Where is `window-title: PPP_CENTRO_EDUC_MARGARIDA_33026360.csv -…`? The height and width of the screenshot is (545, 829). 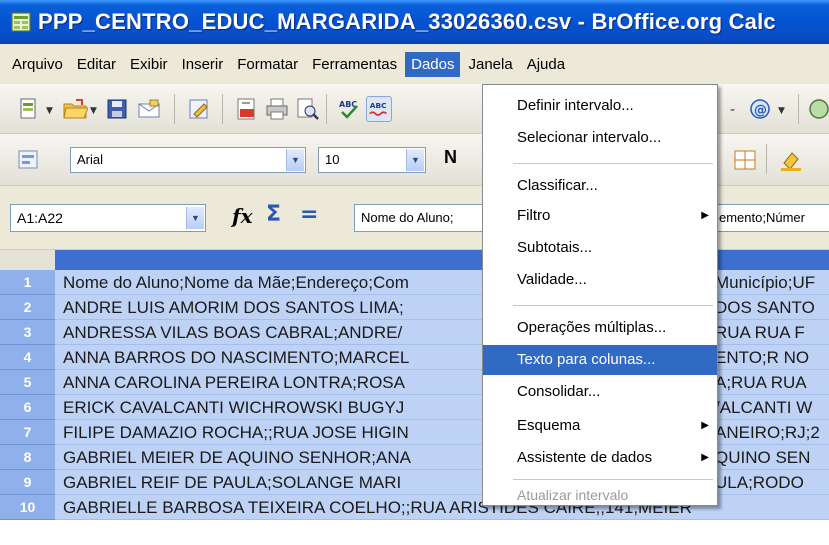 window-title: PPP_CENTRO_EDUC_MARGARIDA_33026360.csv -… is located at coordinates (407, 21).